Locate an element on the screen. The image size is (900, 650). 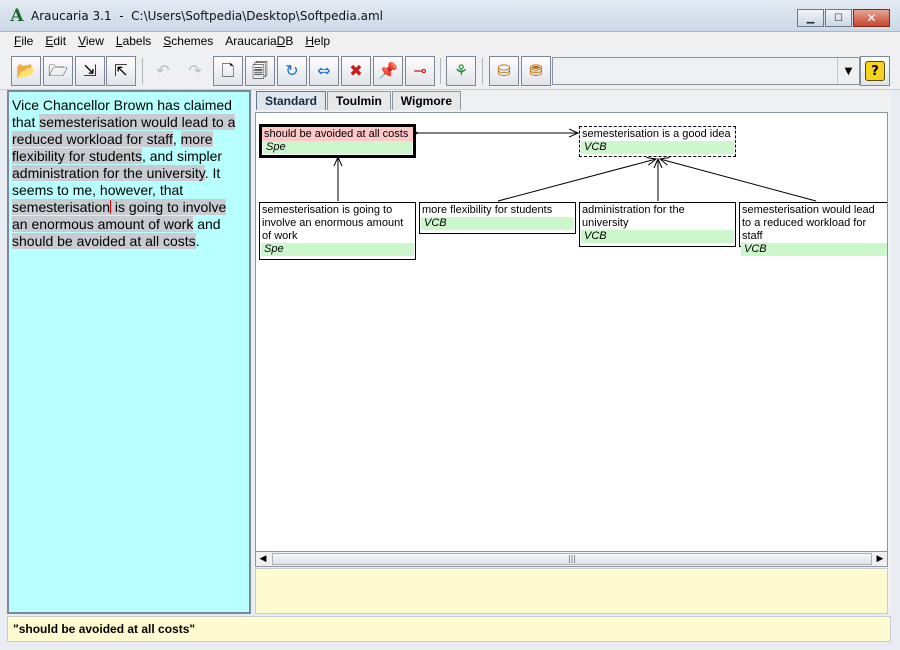
export-icon: ⇱ is located at coordinates (121, 70).